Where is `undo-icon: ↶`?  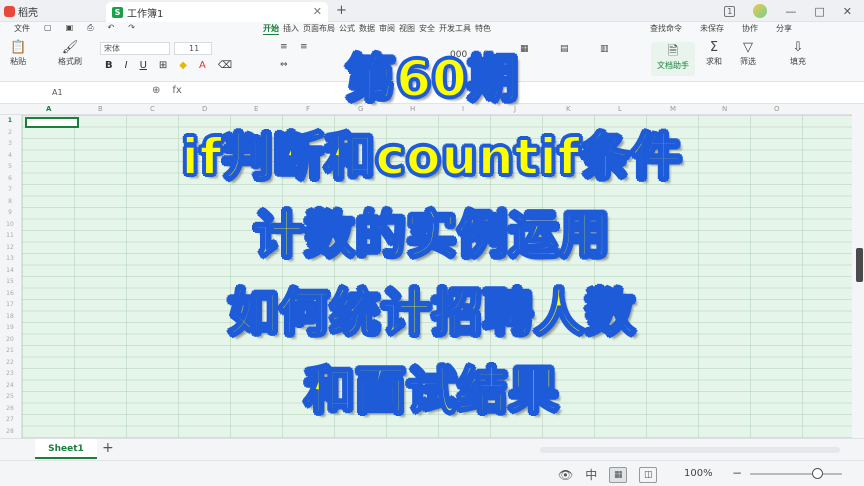 undo-icon: ↶ is located at coordinates (111, 28).